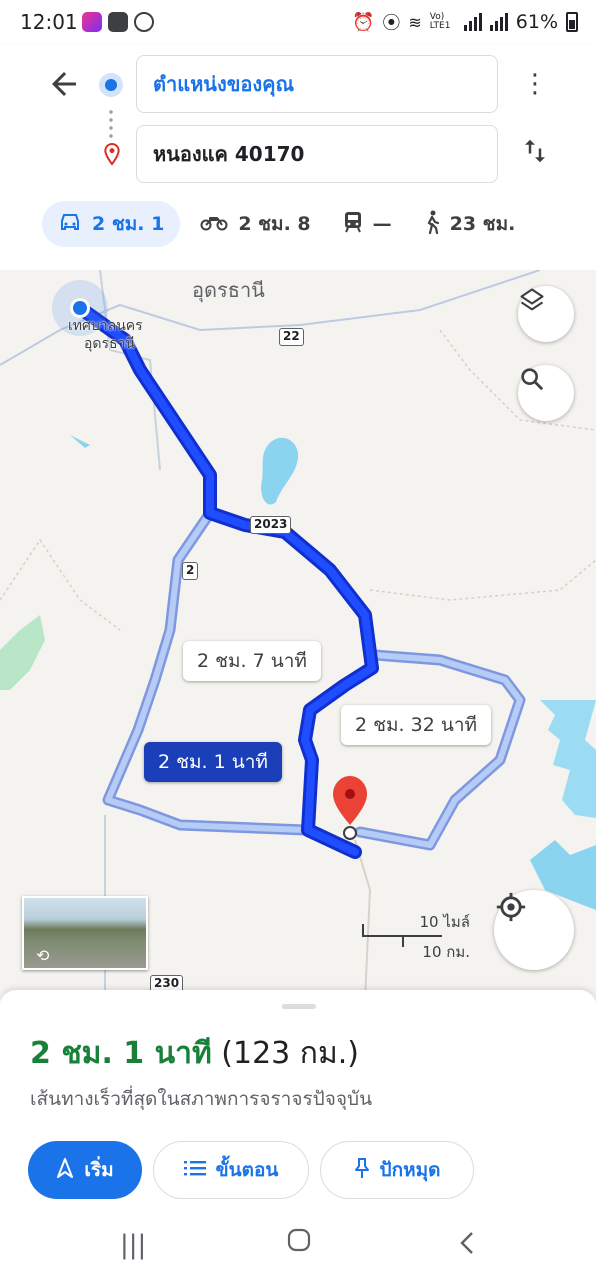 This screenshot has width=596, height=1280. I want to click on more-options-icon: ⋮, so click(535, 84).